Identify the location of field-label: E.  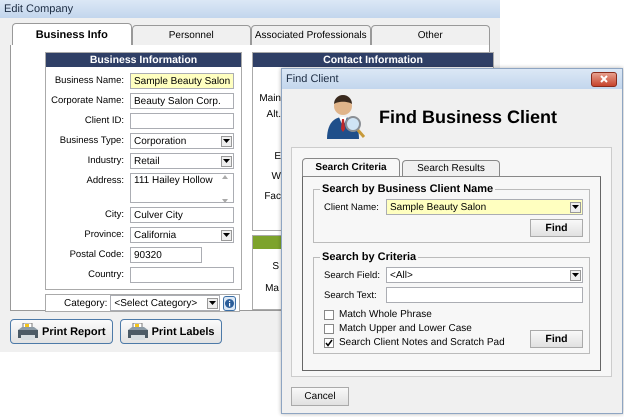
(277, 157).